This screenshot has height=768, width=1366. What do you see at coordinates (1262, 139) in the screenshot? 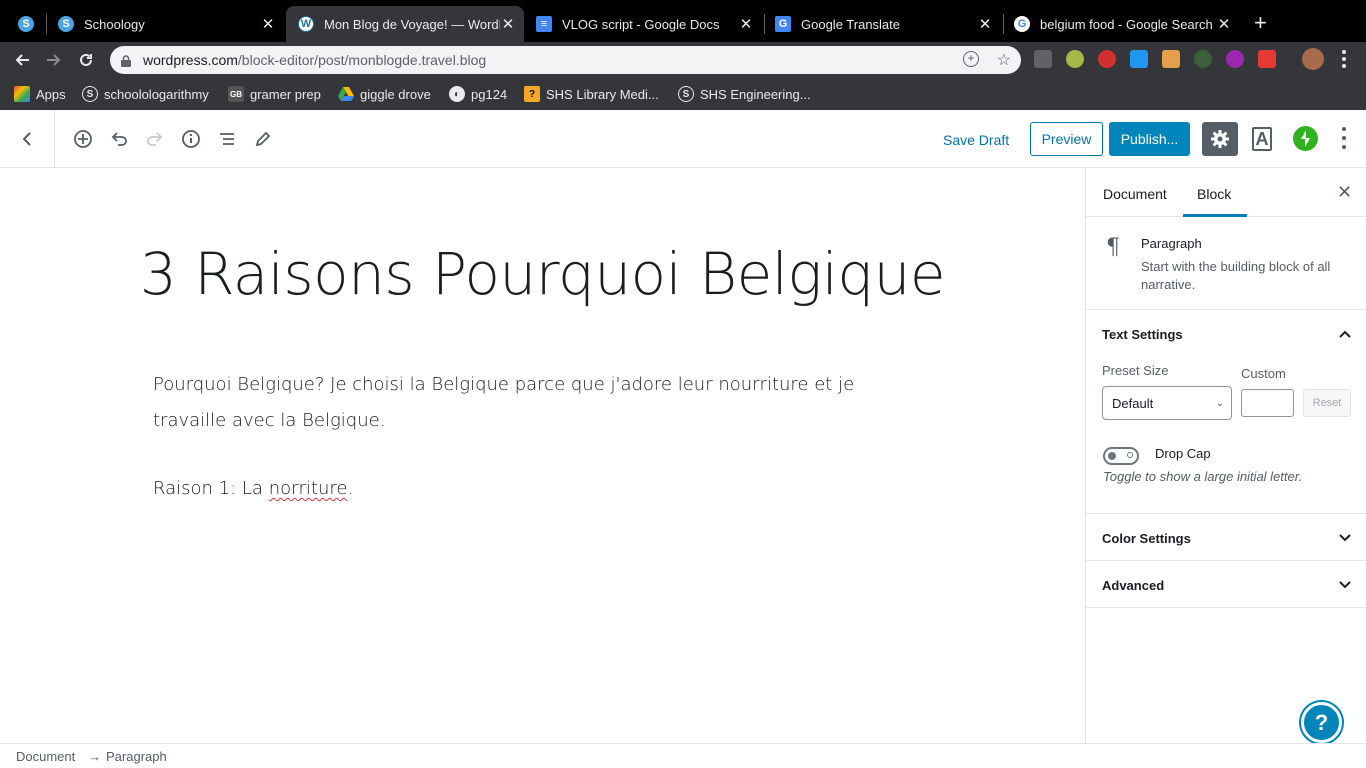
I see `typography-icon: A` at bounding box center [1262, 139].